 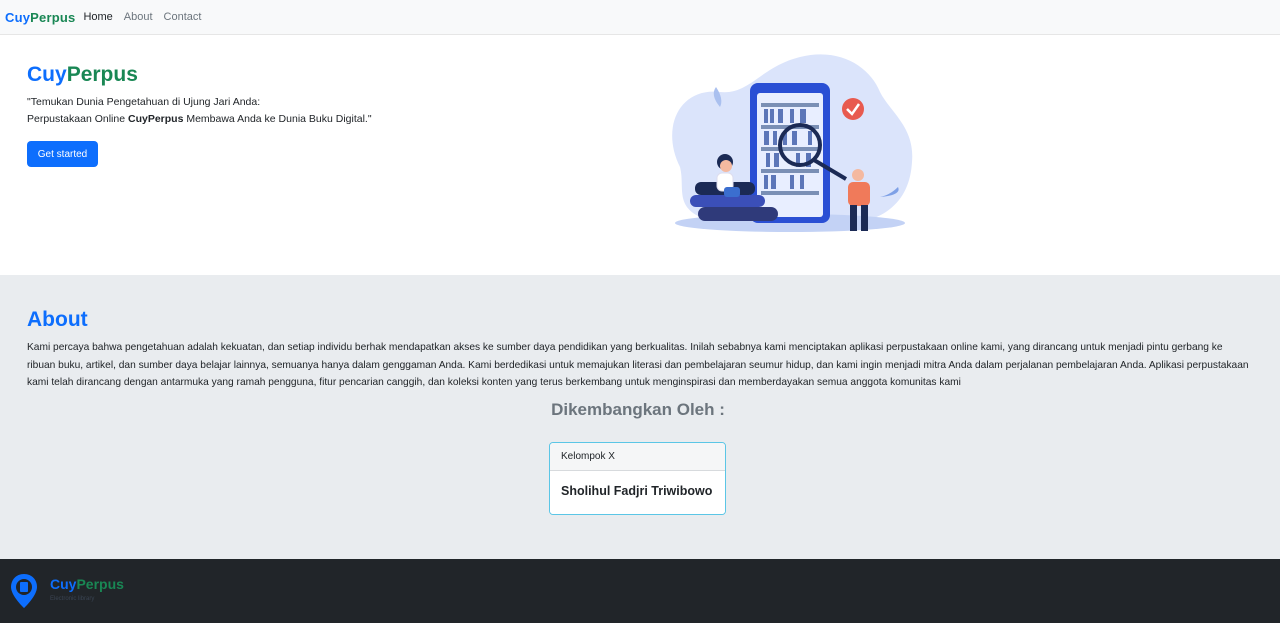 What do you see at coordinates (77, 119) in the screenshot?
I see `hero-line2-before: Perpustakaan Online` at bounding box center [77, 119].